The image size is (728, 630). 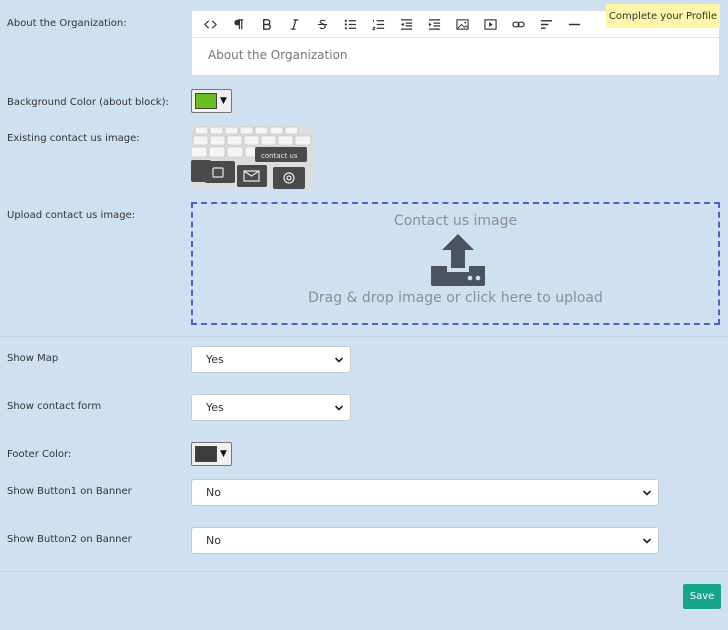 What do you see at coordinates (206, 101) in the screenshot?
I see `bg-color-swatch` at bounding box center [206, 101].